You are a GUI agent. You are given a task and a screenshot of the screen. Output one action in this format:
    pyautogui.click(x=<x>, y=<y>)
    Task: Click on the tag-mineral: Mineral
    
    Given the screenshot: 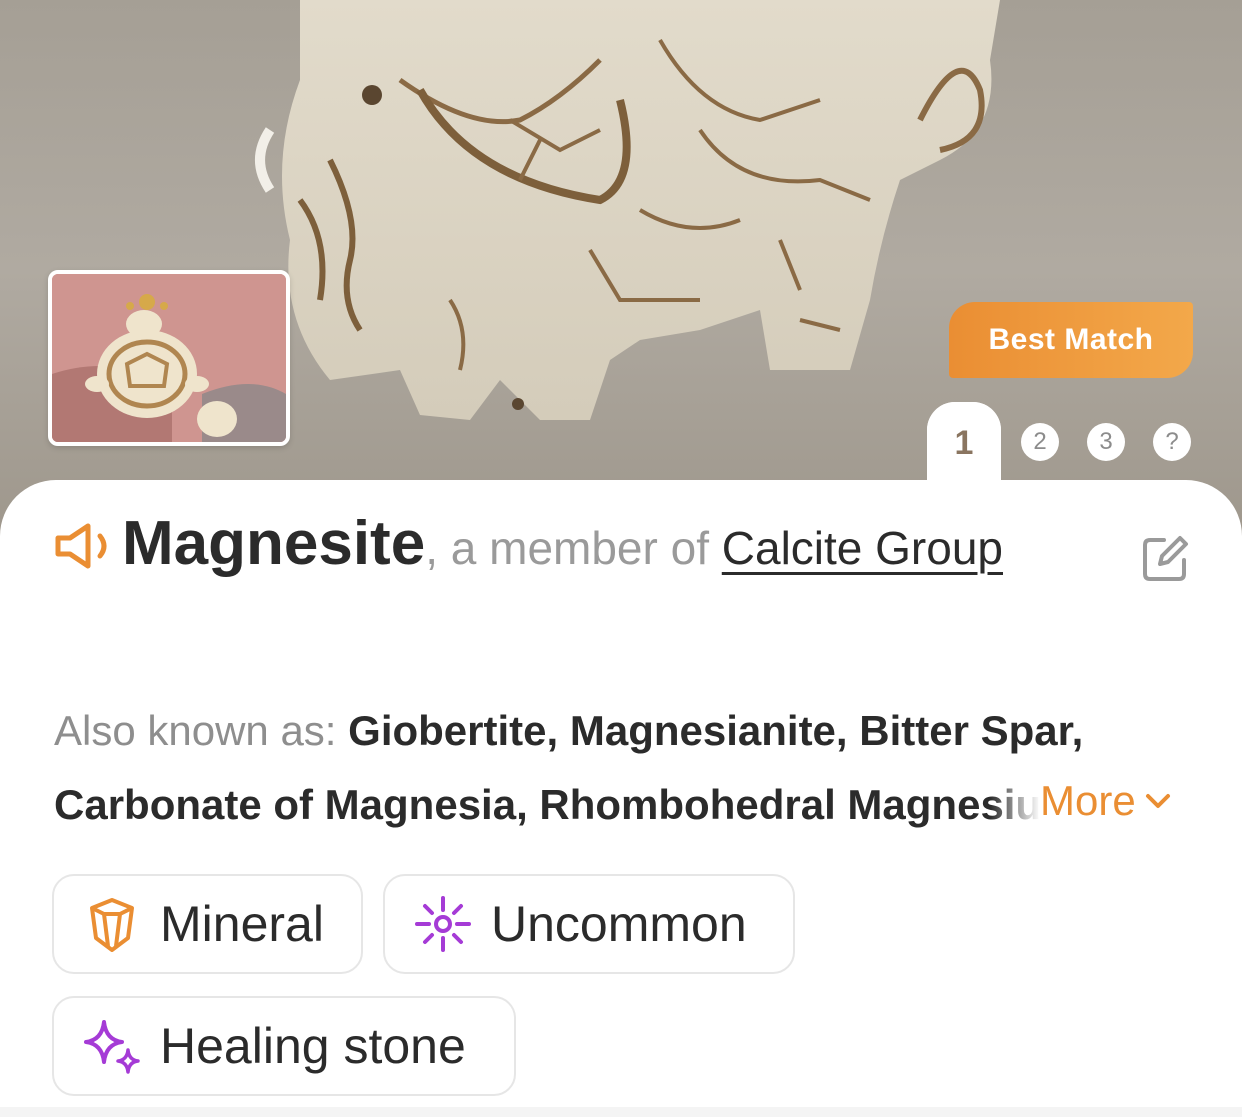 What is the action you would take?
    pyautogui.click(x=207, y=924)
    